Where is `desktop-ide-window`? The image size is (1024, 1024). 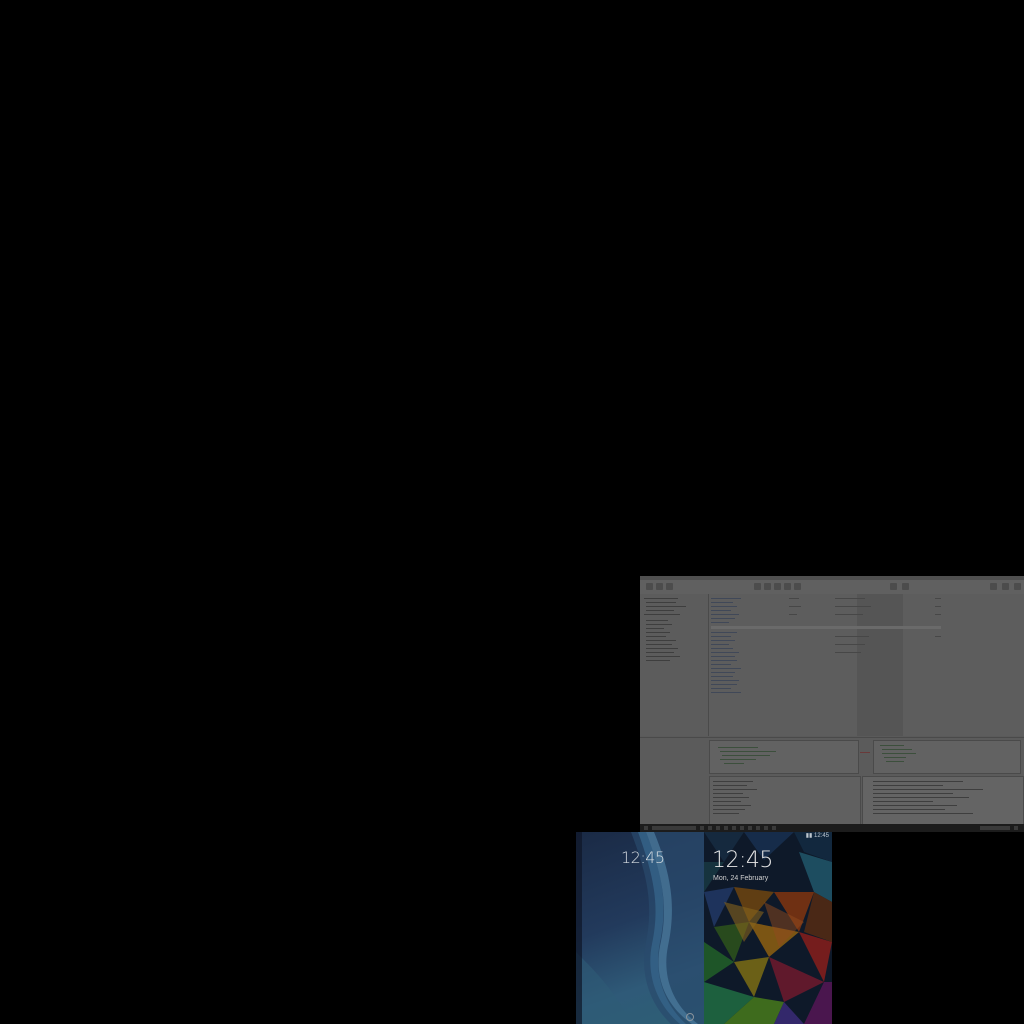
desktop-ide-window is located at coordinates (832, 704).